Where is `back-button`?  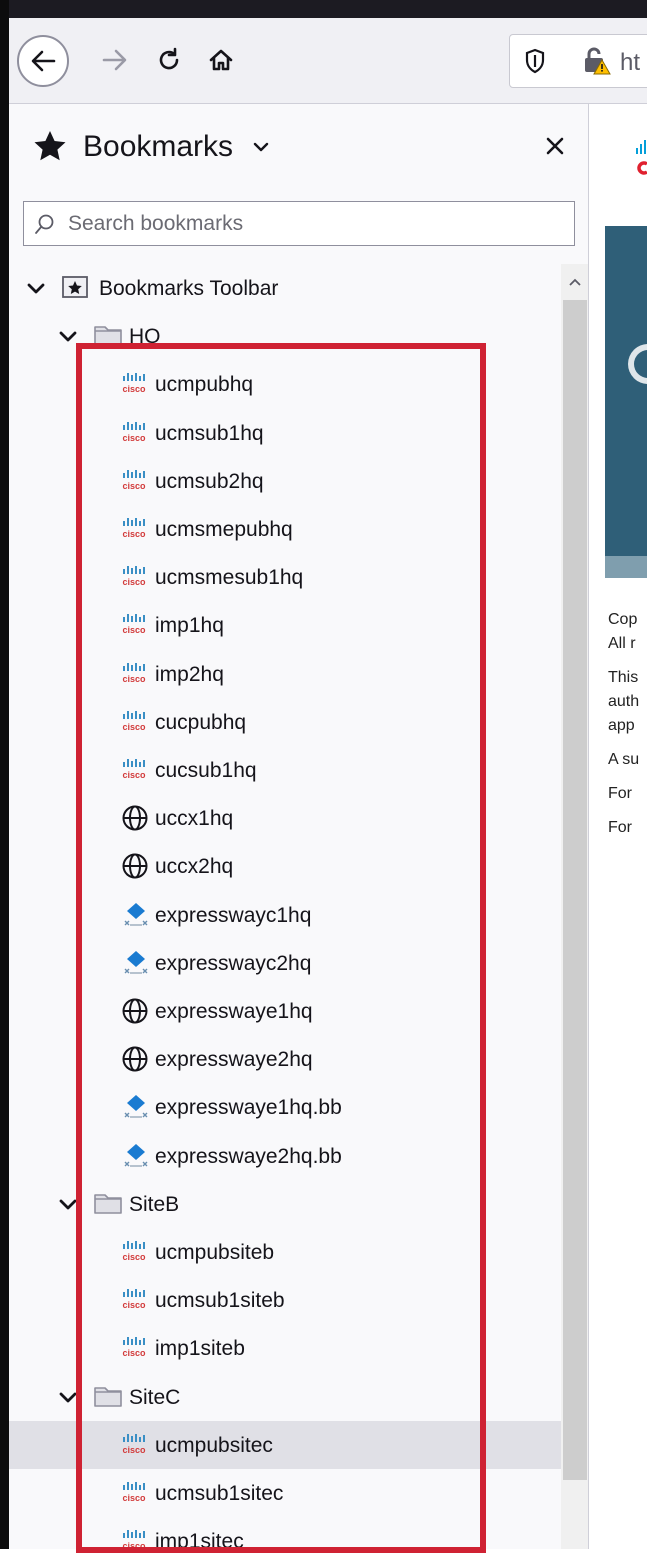
back-button is located at coordinates (43, 61).